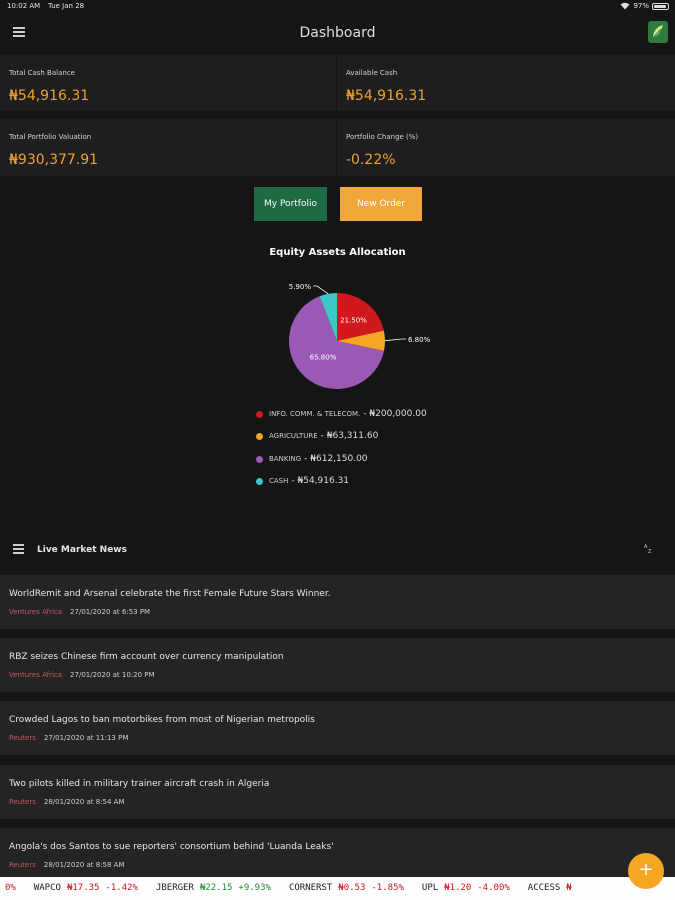  What do you see at coordinates (300, 287) in the screenshot?
I see `pie-slice-label: 5.90%` at bounding box center [300, 287].